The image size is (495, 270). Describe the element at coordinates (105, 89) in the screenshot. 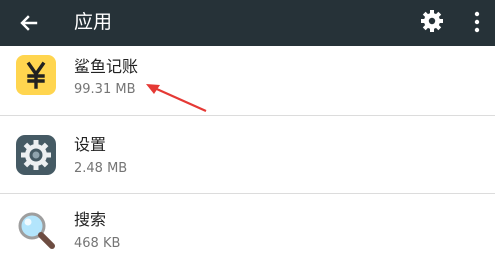

I see `app-size: 99.31 MB` at that location.